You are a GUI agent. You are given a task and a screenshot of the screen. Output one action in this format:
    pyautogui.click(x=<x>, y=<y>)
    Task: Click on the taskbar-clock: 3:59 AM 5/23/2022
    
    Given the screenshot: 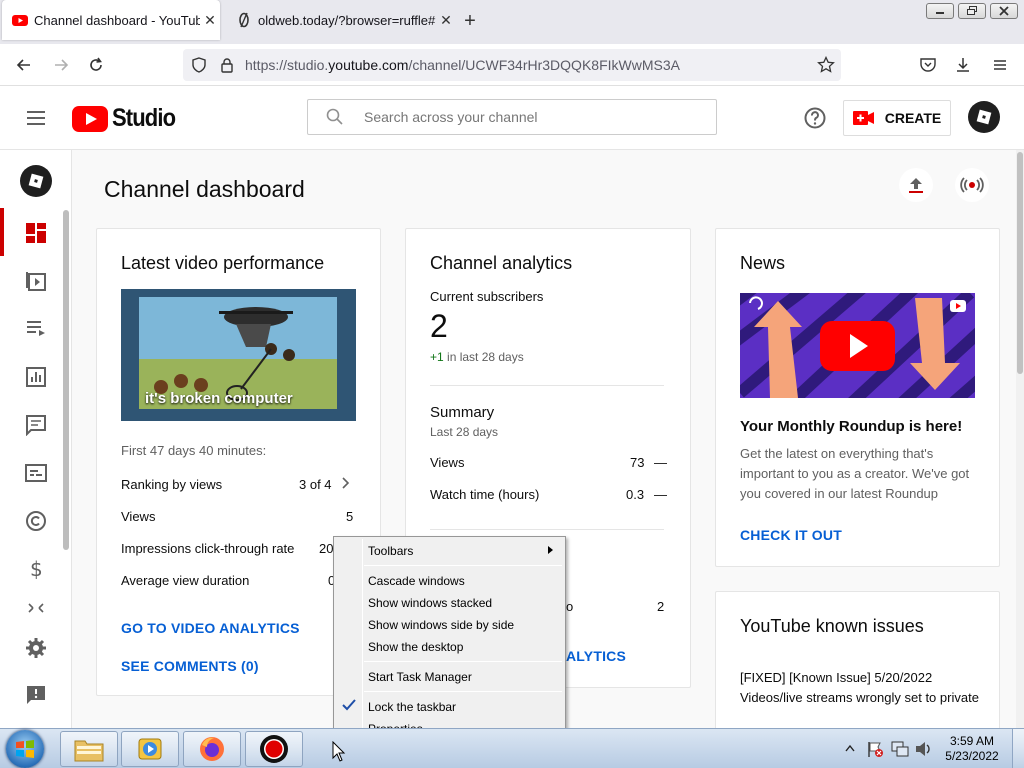 What is the action you would take?
    pyautogui.click(x=972, y=749)
    